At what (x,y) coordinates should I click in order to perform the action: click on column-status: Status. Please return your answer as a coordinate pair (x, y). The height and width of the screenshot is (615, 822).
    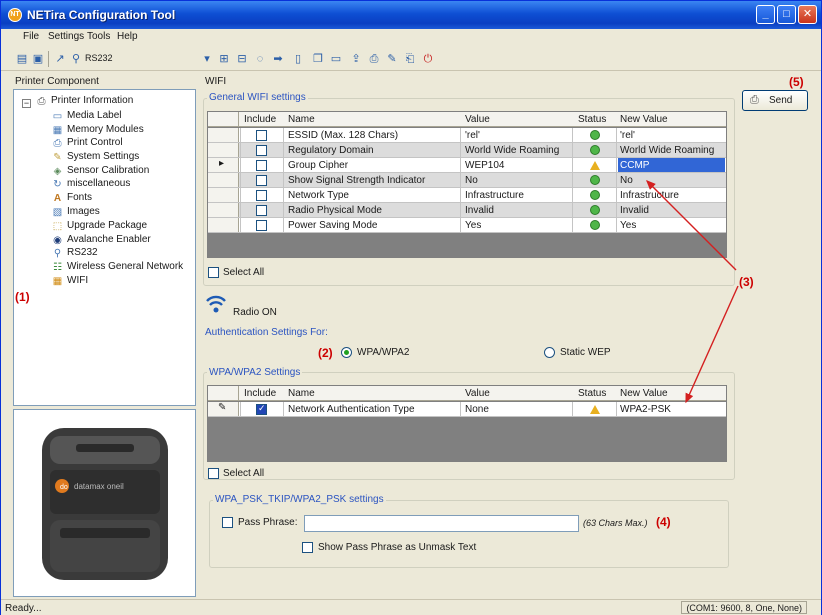
    Looking at the image, I should click on (592, 119).